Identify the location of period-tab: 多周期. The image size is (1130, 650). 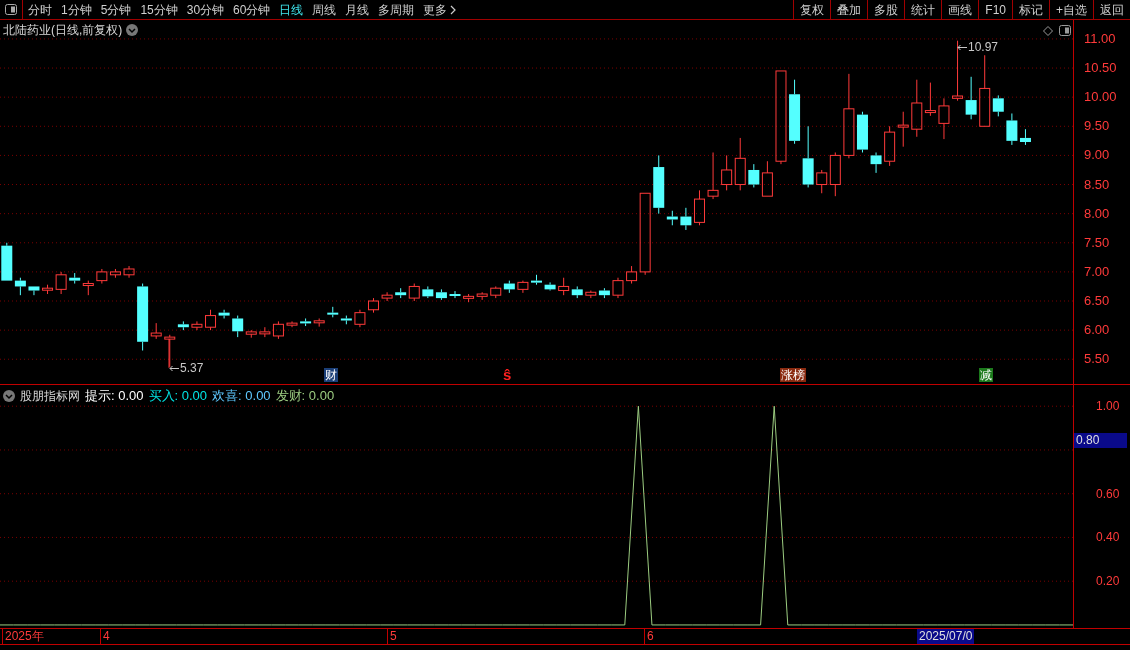
(396, 9).